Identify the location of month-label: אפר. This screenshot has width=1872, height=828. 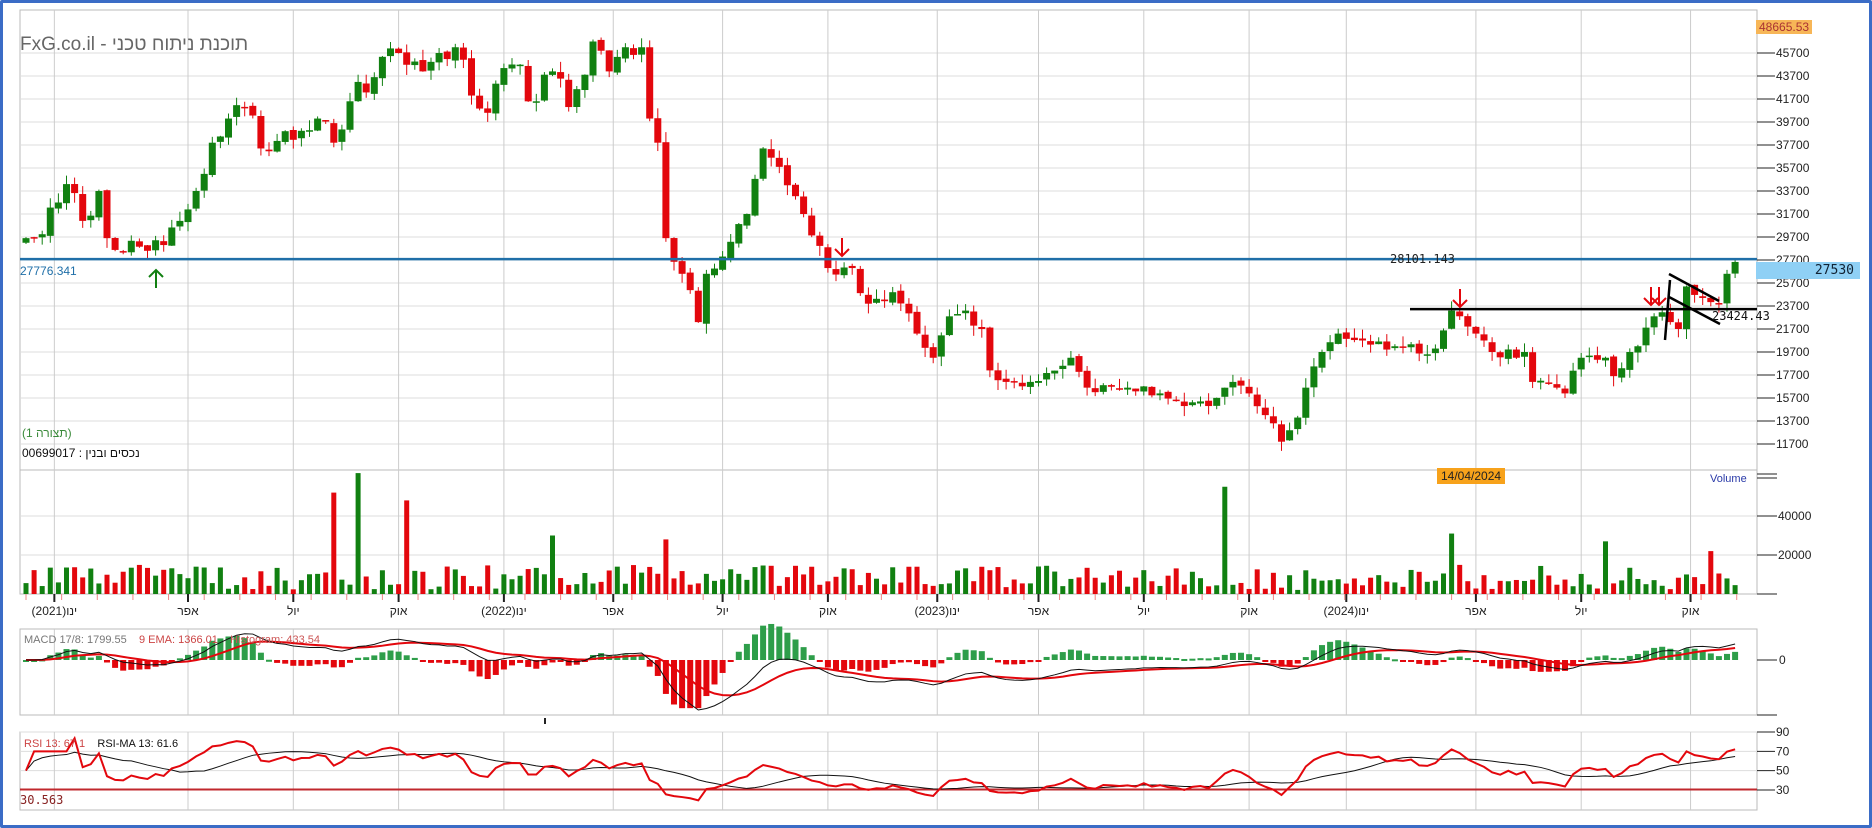
(614, 611).